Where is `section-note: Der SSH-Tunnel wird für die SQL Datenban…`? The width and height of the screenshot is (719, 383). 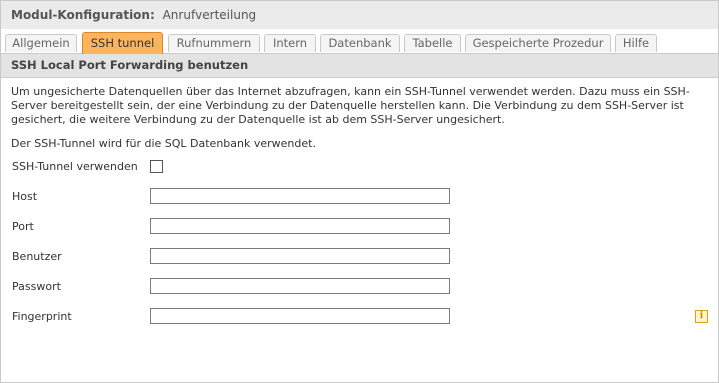 section-note: Der SSH-Tunnel wird für die SQL Datenban… is located at coordinates (163, 143).